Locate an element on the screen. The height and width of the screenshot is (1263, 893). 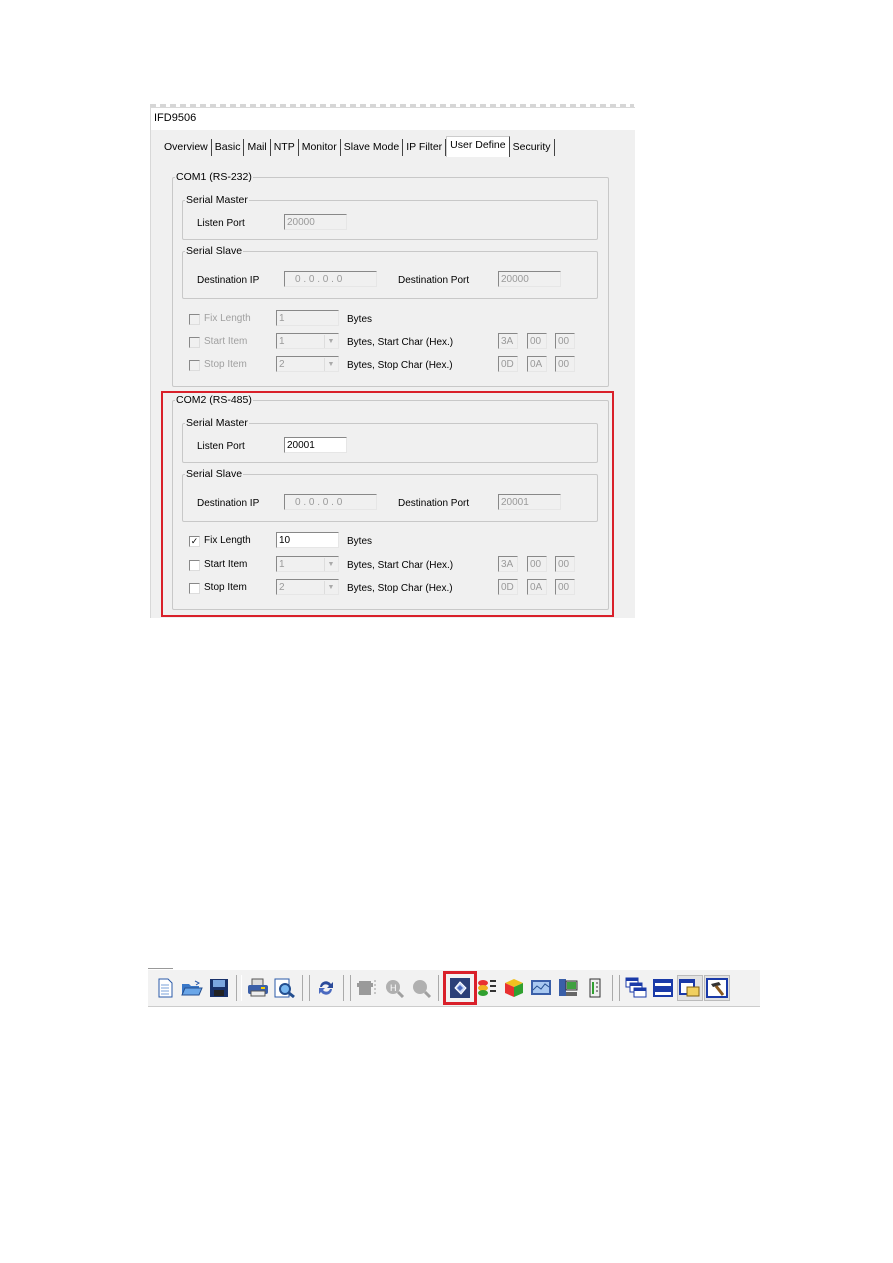
monitor-chart-icon is located at coordinates (541, 988).